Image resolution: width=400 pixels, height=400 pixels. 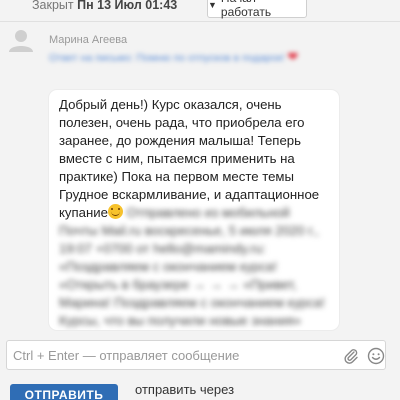 I want to click on ticket-status-bar: Закрыт Пн 13 Июл 01:43 ▼ Начал работать, so click(x=200, y=10).